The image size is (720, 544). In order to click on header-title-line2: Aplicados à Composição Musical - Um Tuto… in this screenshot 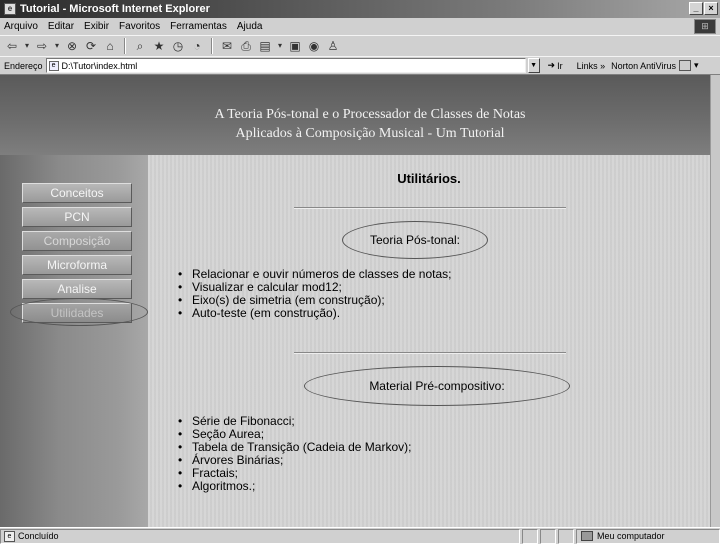, I will do `click(370, 133)`.